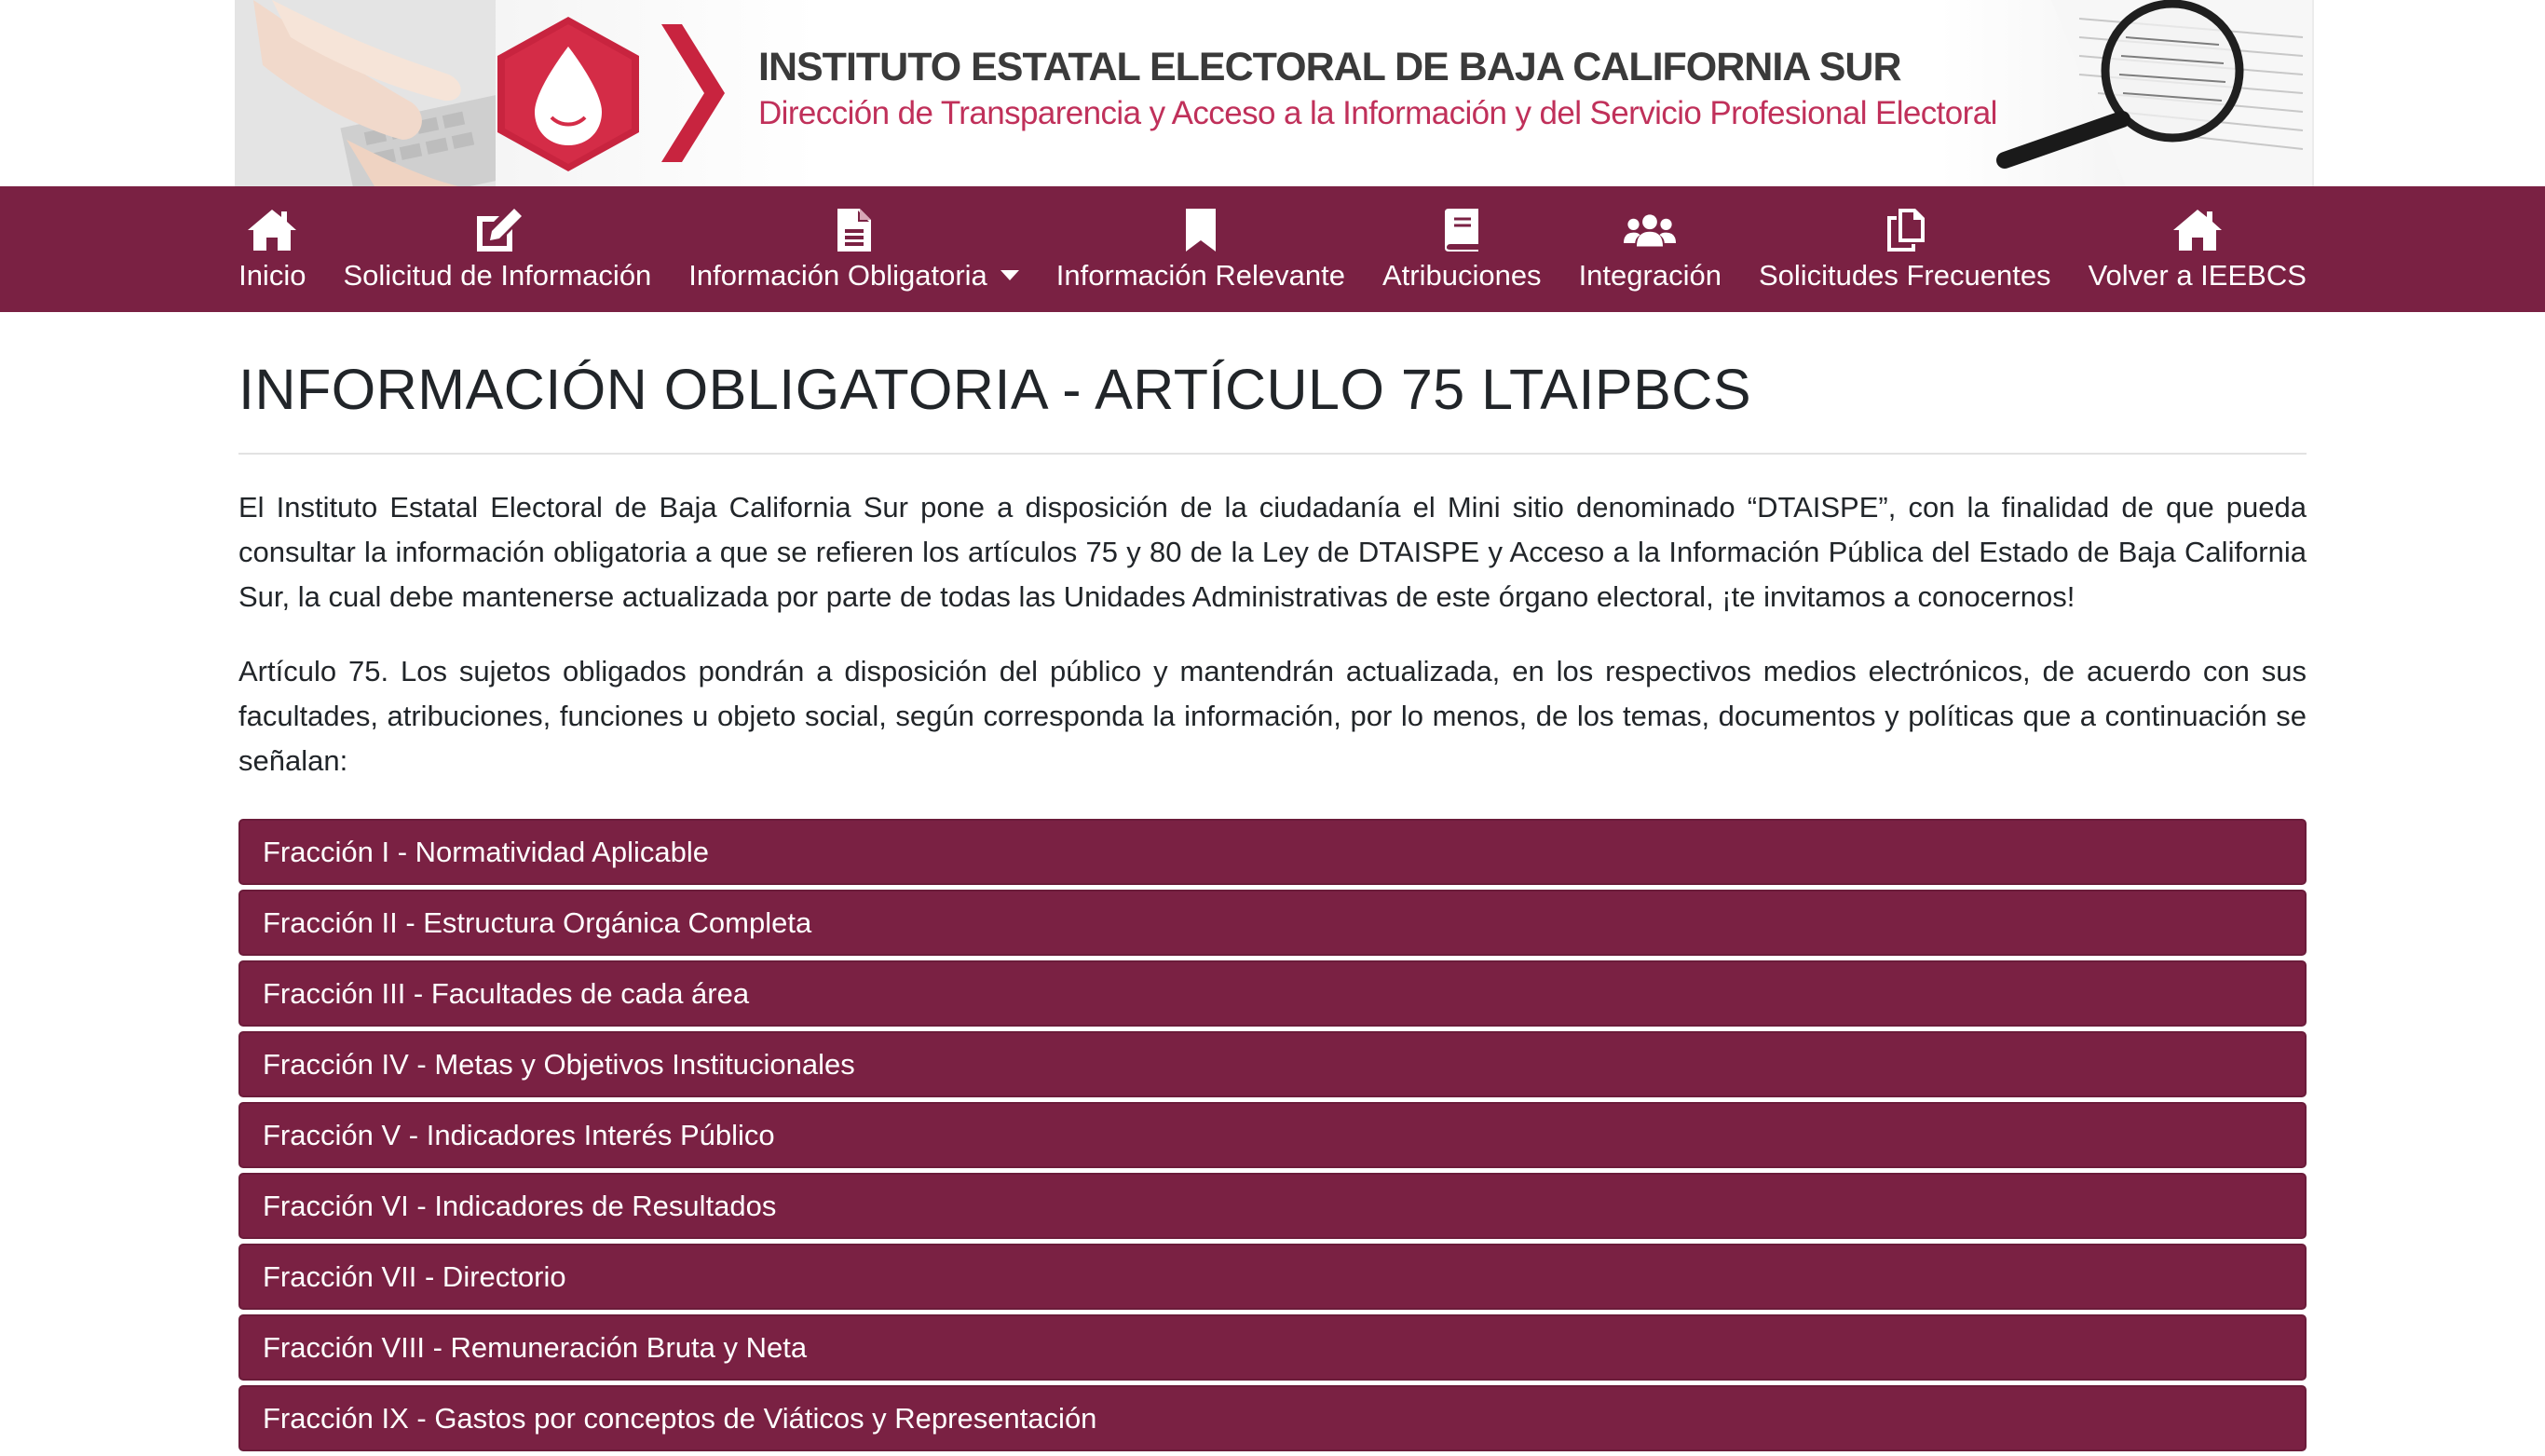 The height and width of the screenshot is (1456, 2545). I want to click on nav-label: Solicitud de Información, so click(498, 275).